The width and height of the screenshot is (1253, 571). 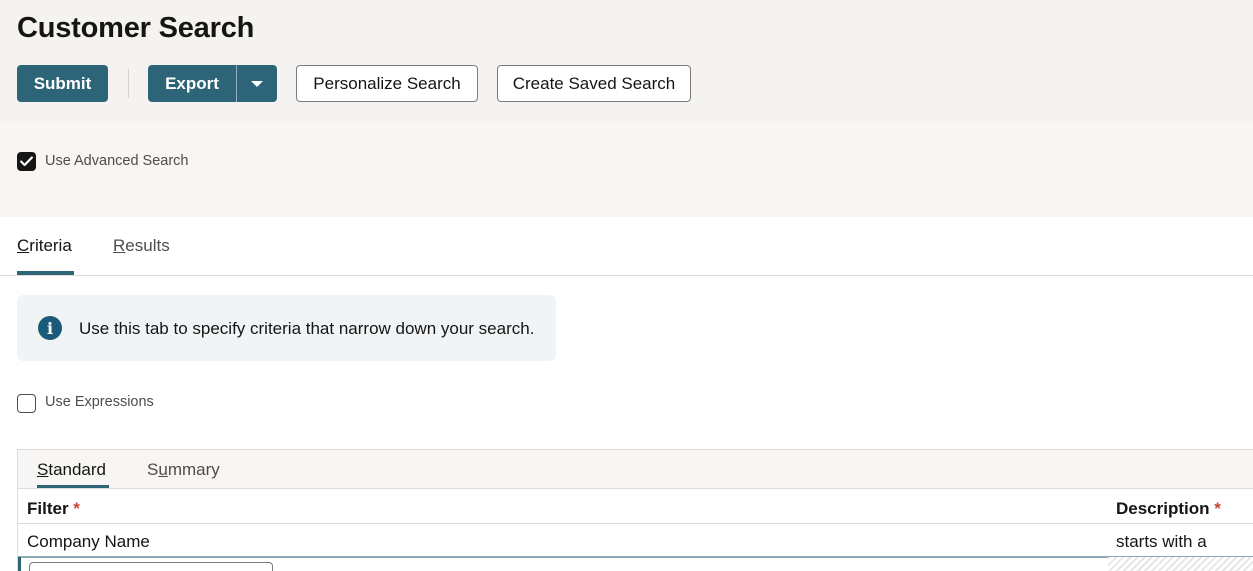 What do you see at coordinates (626, 275) in the screenshot?
I see `main-tabs-divider` at bounding box center [626, 275].